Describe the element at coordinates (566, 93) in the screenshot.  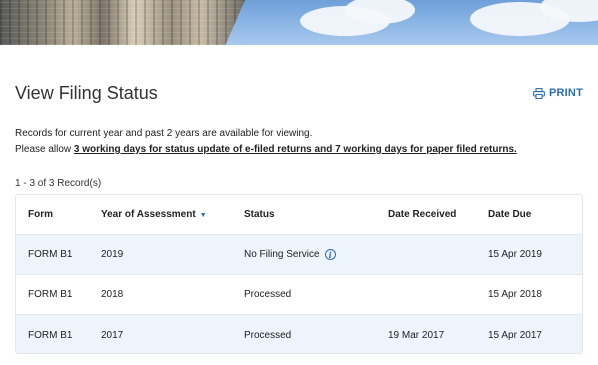
I see `print-label: PRINT` at that location.